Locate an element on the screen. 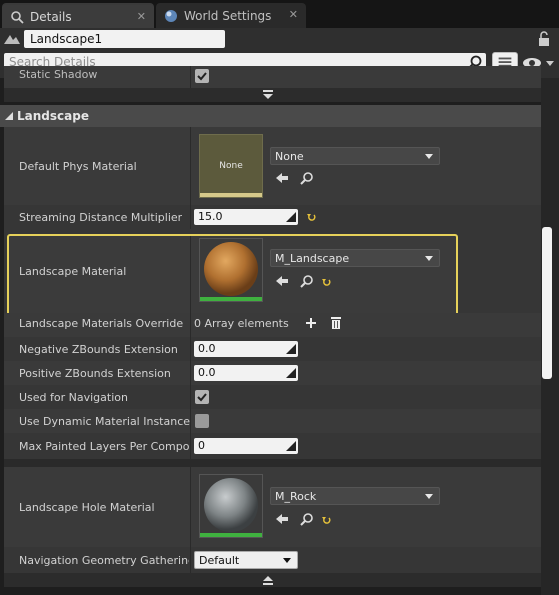 Image resolution: width=559 pixels, height=595 pixels. property-row: Used for Navigation is located at coordinates (272, 397).